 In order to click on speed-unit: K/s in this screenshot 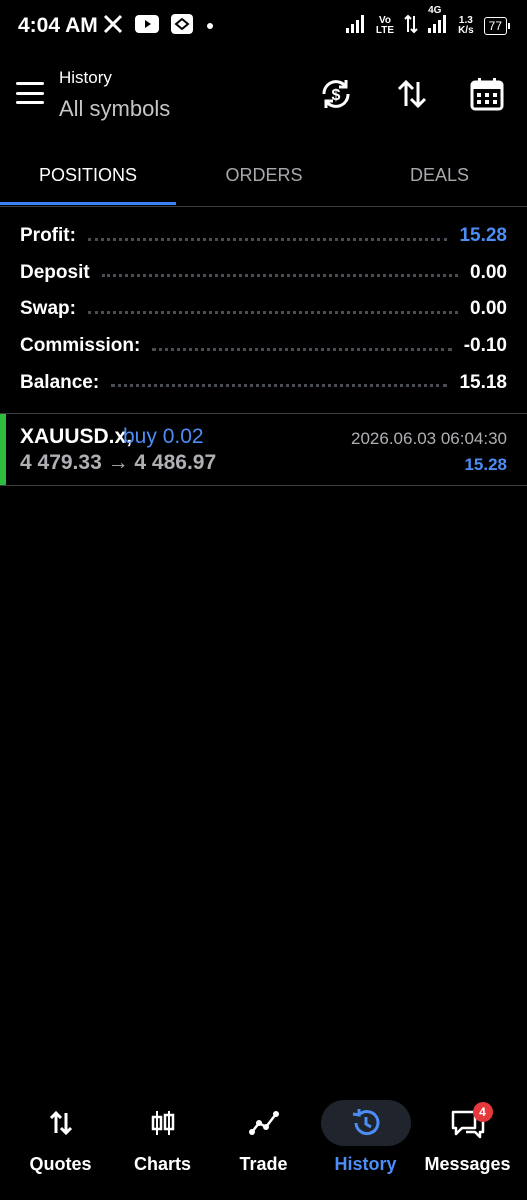, I will do `click(466, 30)`.